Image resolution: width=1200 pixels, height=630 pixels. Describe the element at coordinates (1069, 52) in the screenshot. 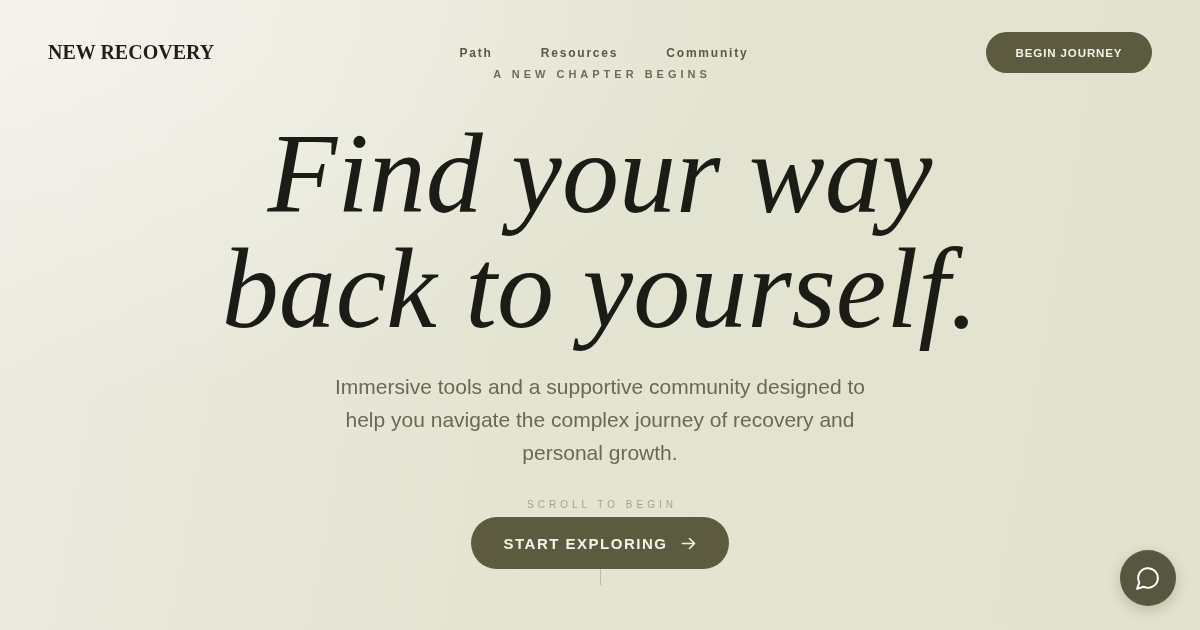

I see `begin-journey-button: BEGIN JOURNEY` at that location.